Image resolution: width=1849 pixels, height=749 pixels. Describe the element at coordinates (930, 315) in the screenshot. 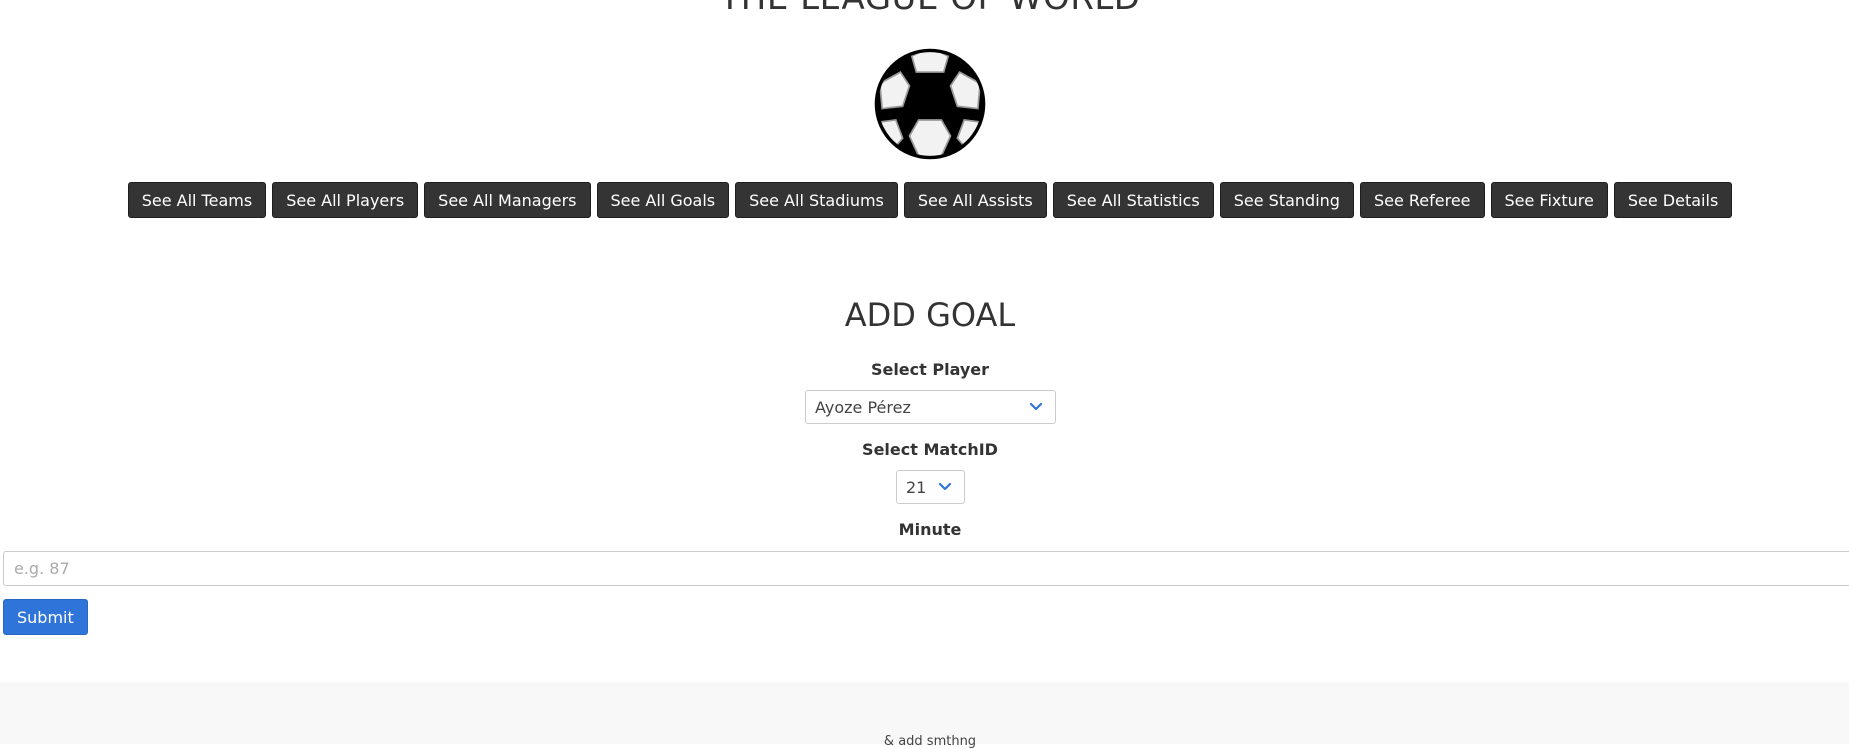

I see `form-title: ADD GOAL` at that location.